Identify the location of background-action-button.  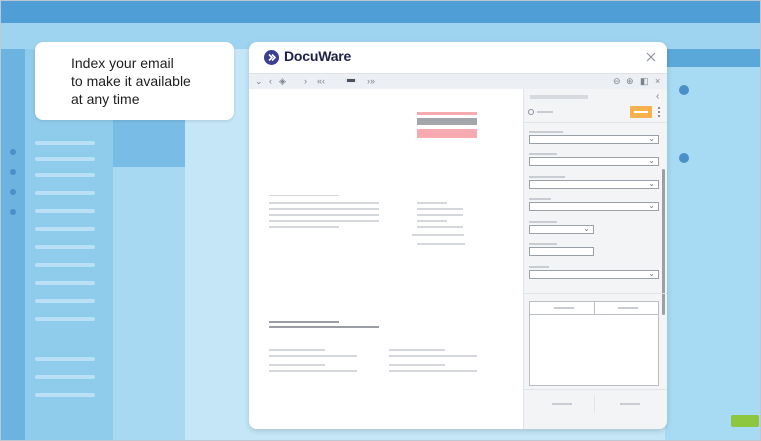
(745, 421).